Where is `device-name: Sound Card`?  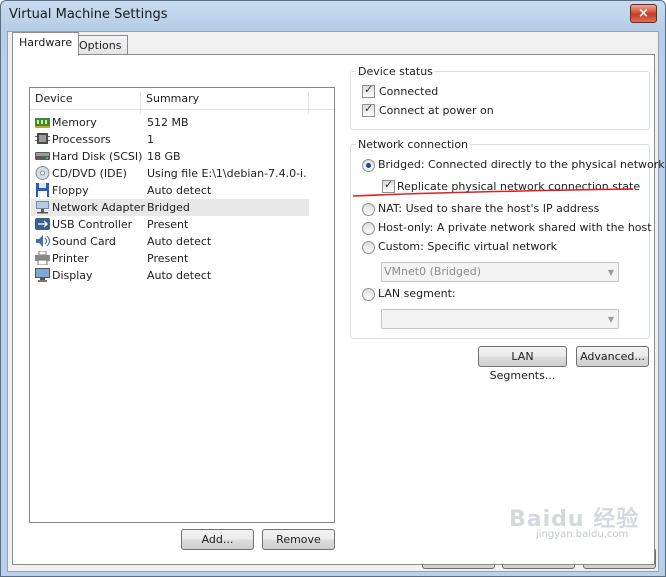 device-name: Sound Card is located at coordinates (84, 241).